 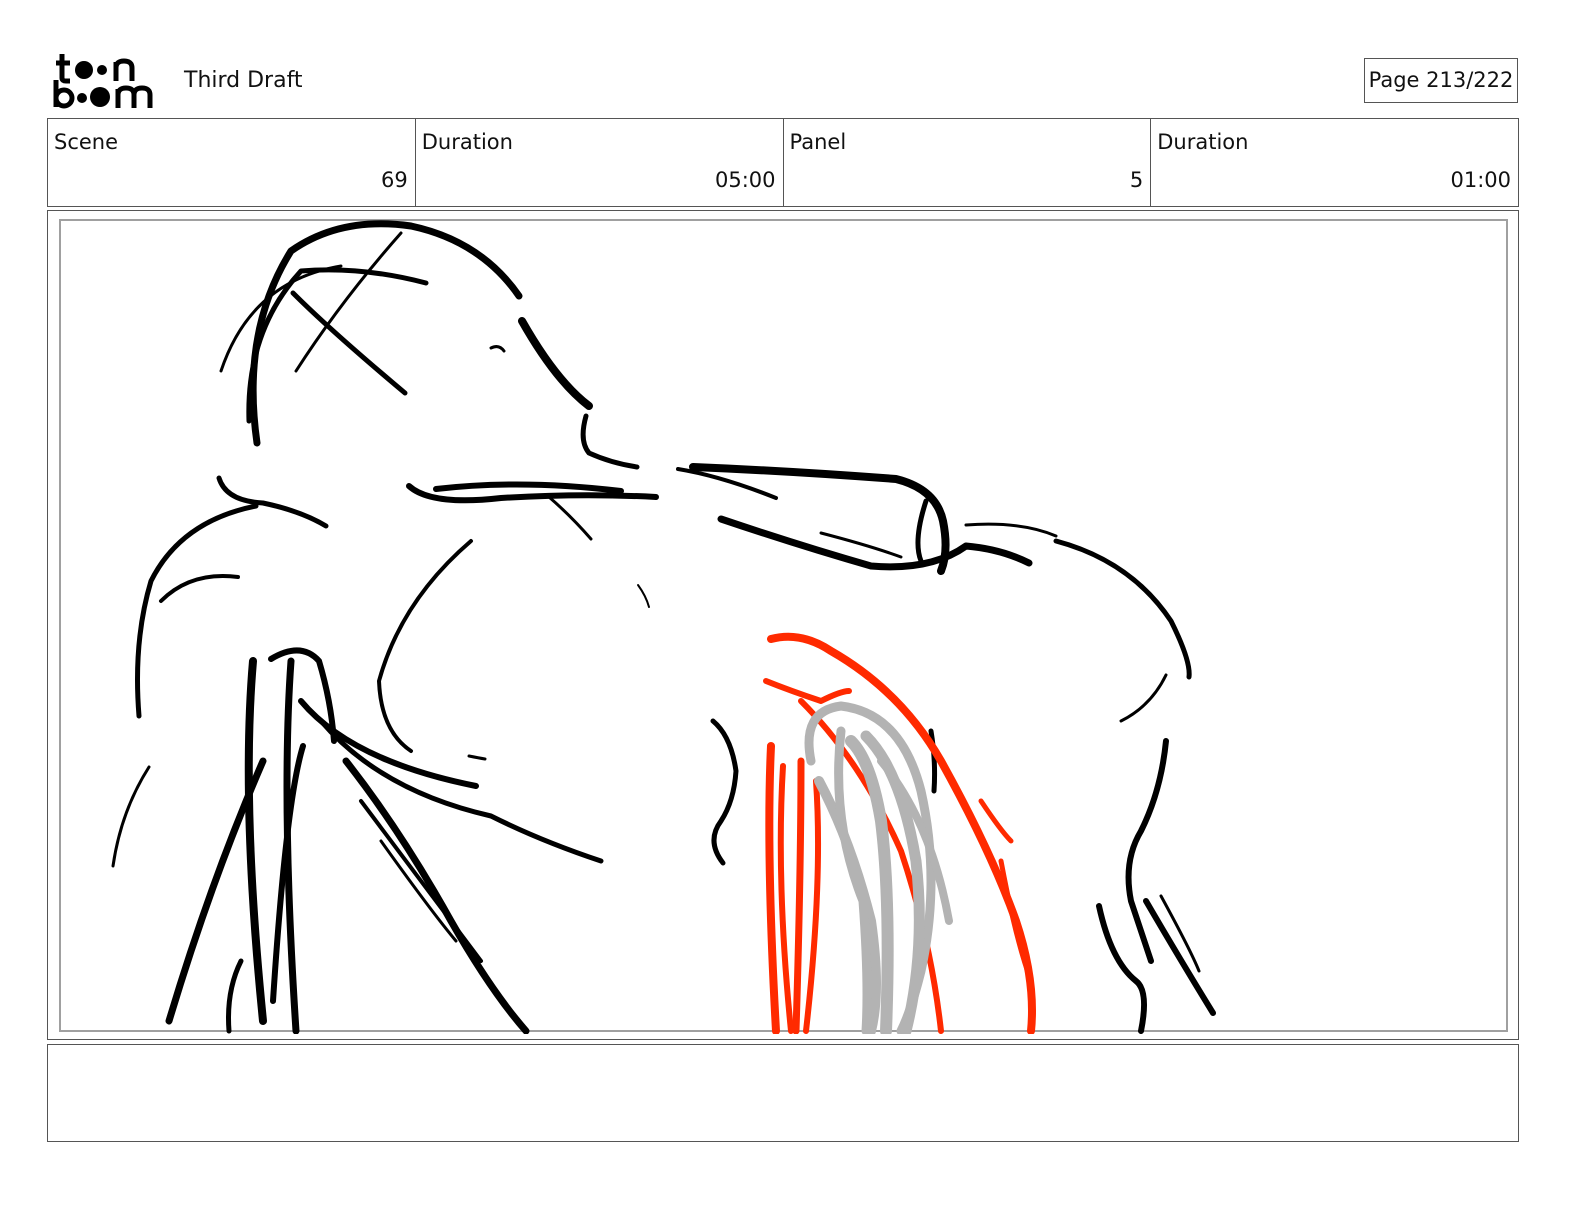 What do you see at coordinates (1480, 180) in the screenshot?
I see `panel-duration-value: 01:00` at bounding box center [1480, 180].